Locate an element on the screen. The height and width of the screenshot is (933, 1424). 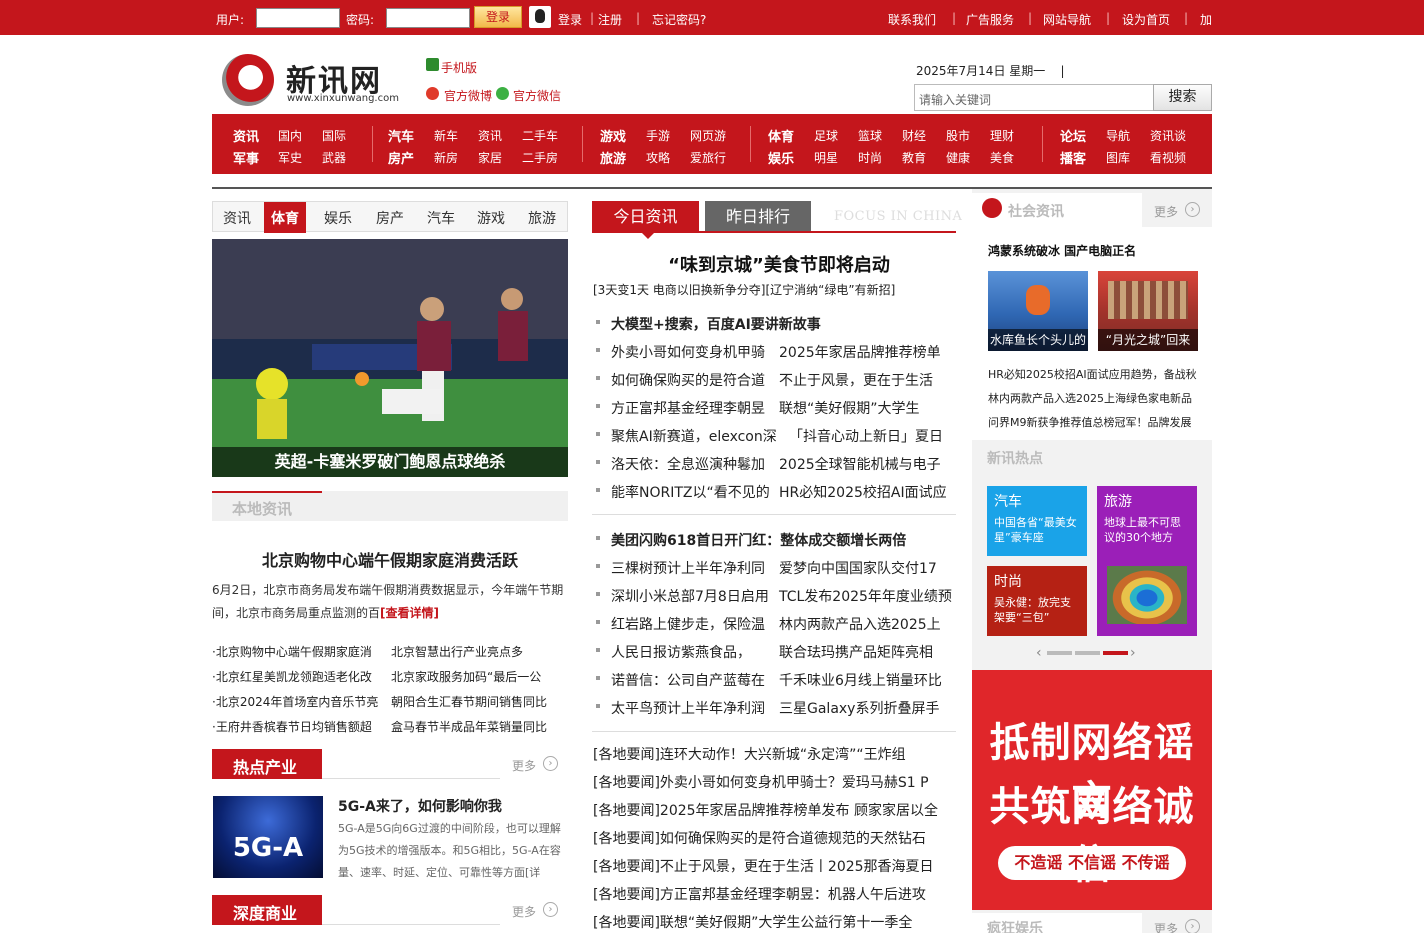
news-item: 不止于风景，更在于生活 is located at coordinates (856, 380).